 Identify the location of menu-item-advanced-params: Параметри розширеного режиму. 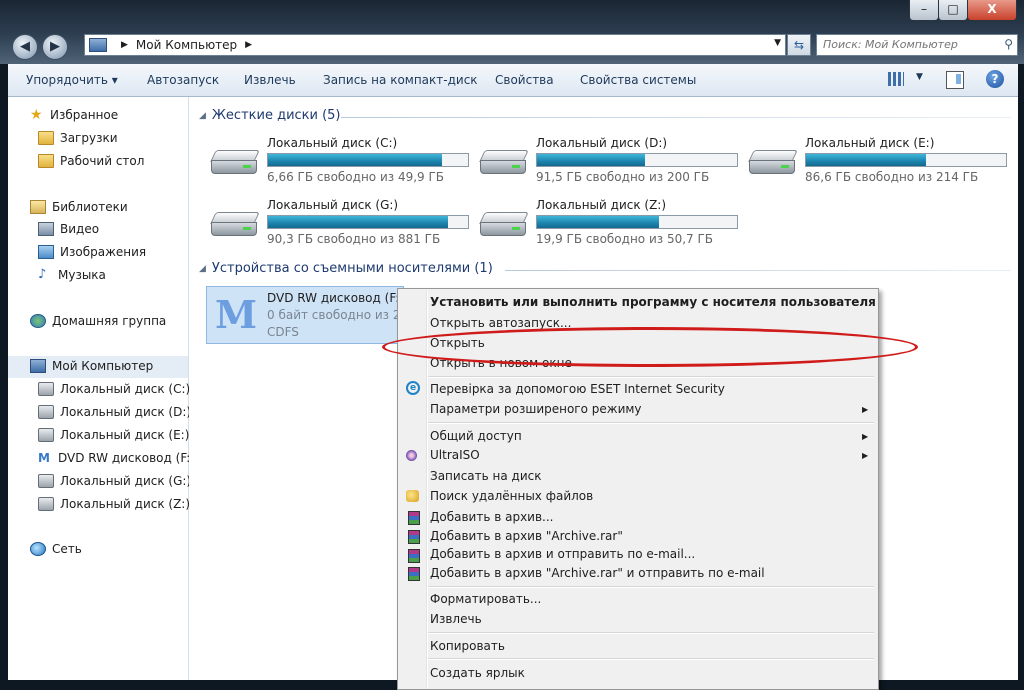
(536, 409).